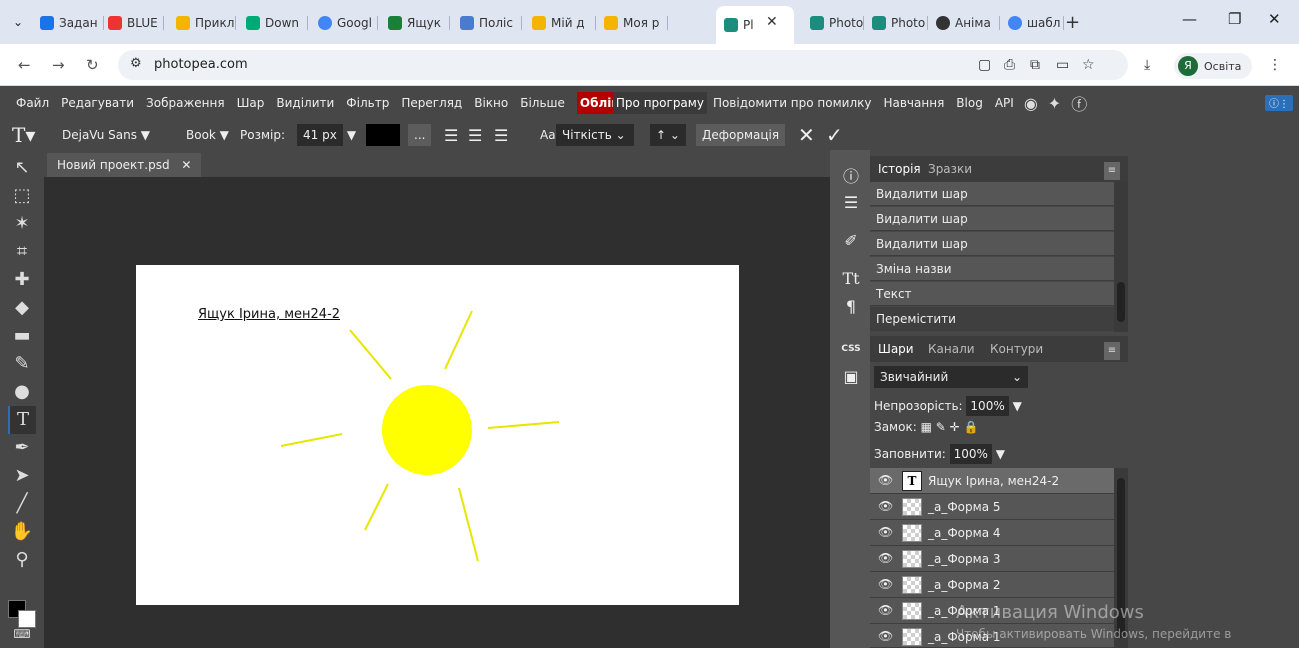  What do you see at coordinates (451, 135) in the screenshot?
I see `align-left-icon: ☰` at bounding box center [451, 135].